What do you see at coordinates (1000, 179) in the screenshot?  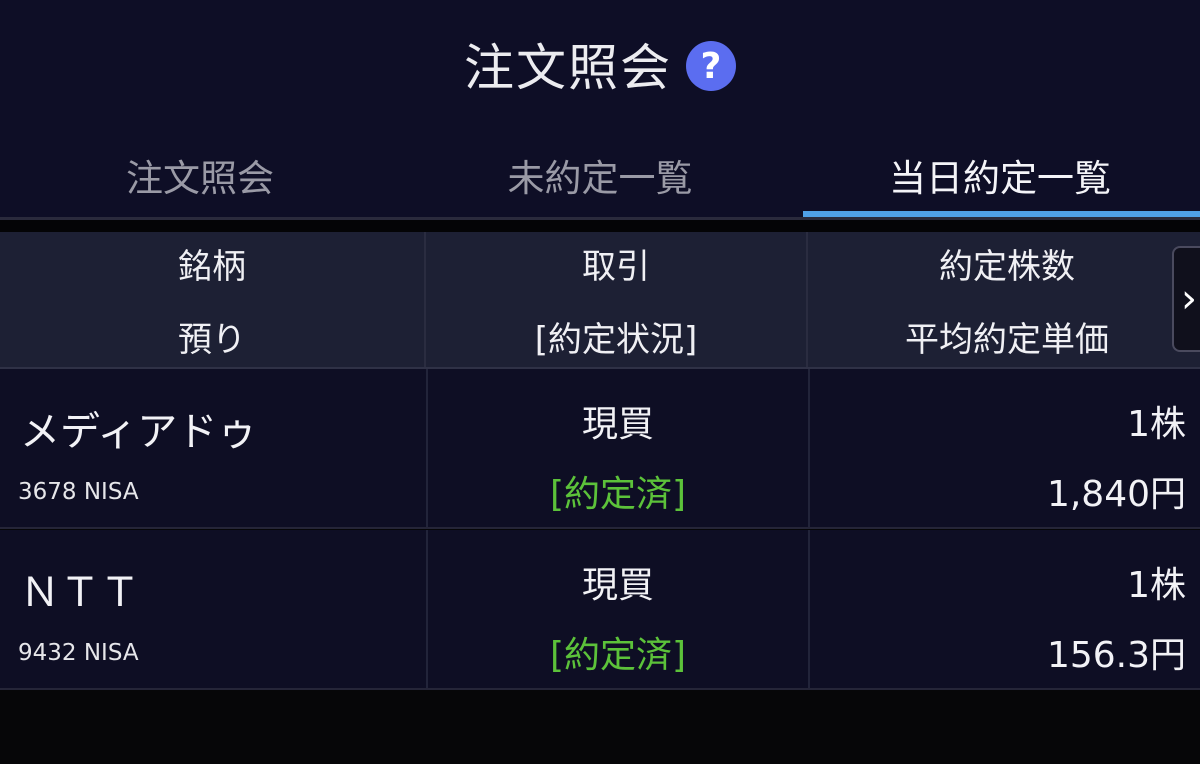 I see `tab-today-executed-list: 当日約定一覧` at bounding box center [1000, 179].